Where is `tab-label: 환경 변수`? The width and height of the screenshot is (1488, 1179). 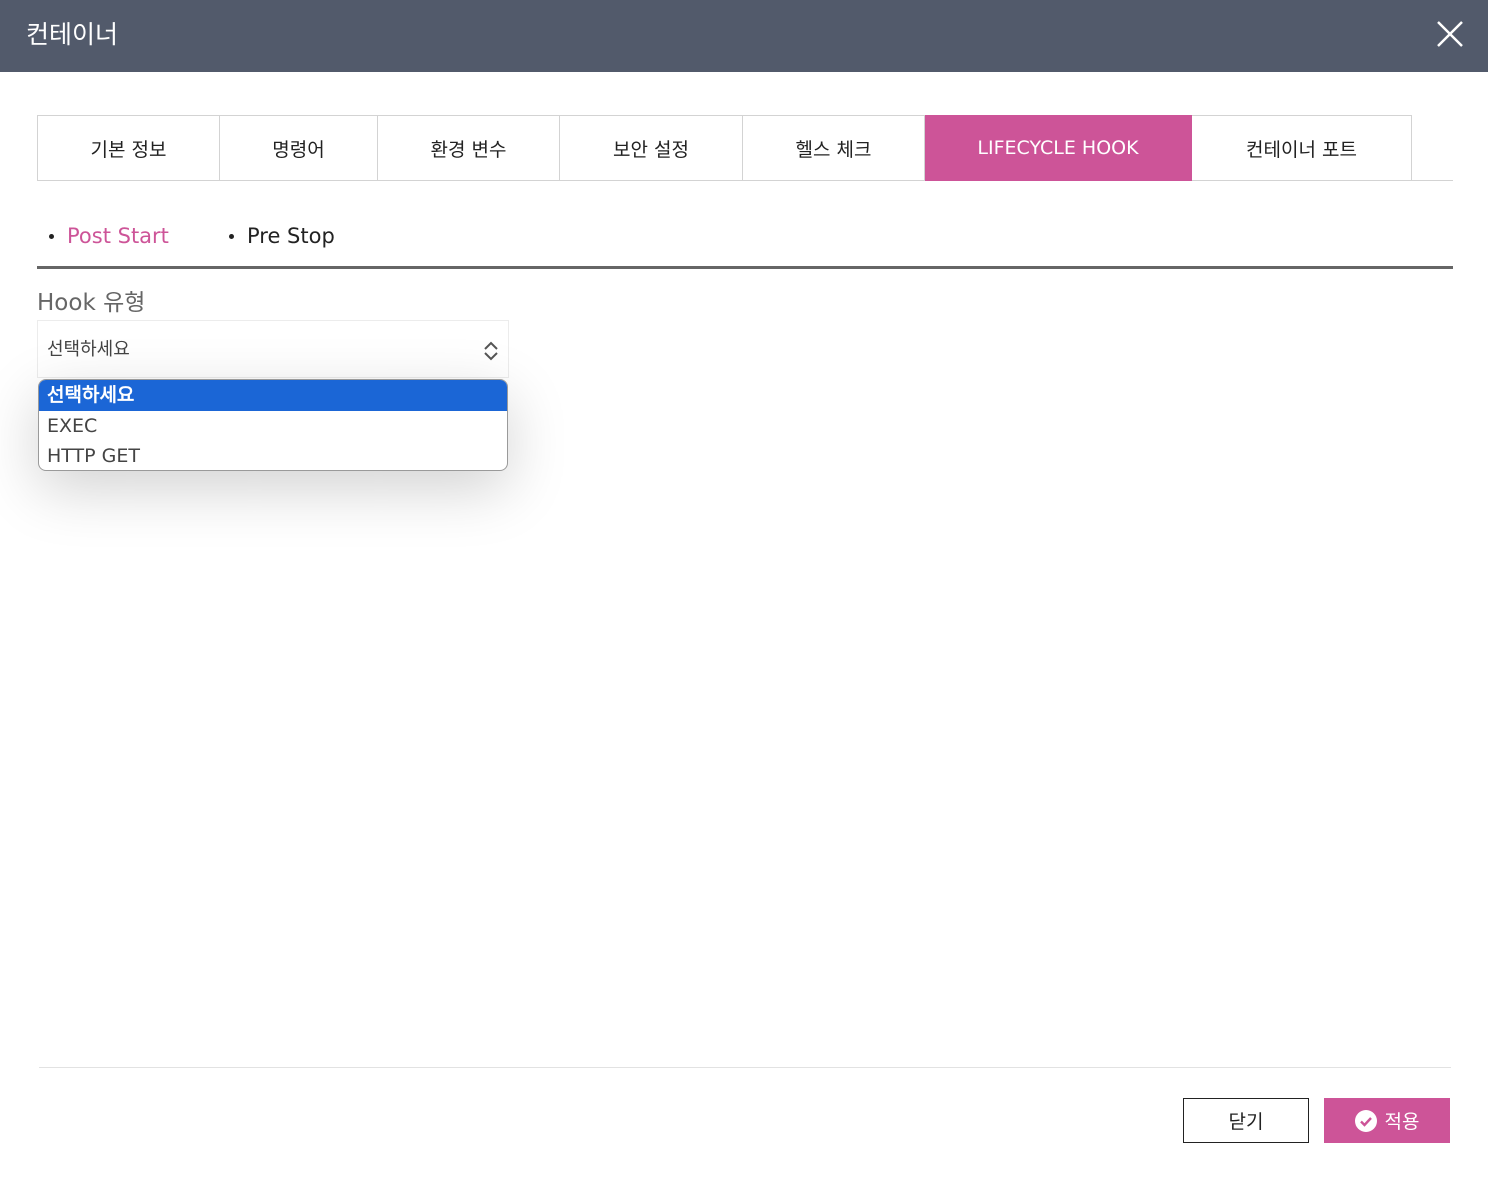 tab-label: 환경 변수 is located at coordinates (468, 149).